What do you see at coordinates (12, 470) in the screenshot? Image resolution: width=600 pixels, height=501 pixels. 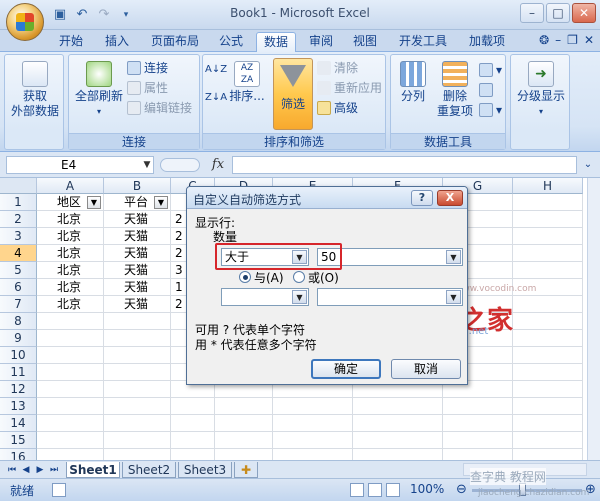 I see `first-sheet-icon: ⏮` at bounding box center [12, 470].